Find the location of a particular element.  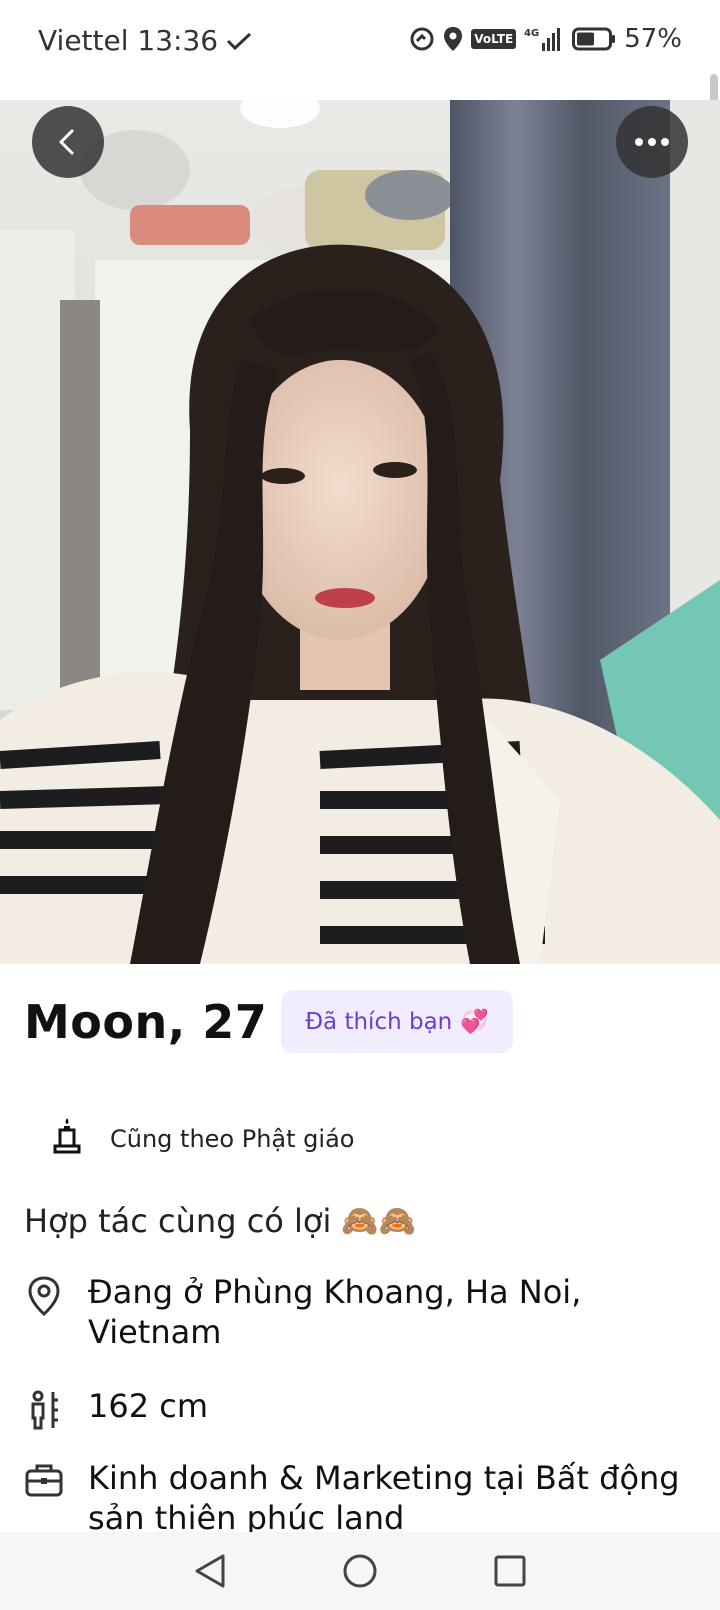

liked-you-badge: Đã thích bạn 💞 is located at coordinates (397, 1021).